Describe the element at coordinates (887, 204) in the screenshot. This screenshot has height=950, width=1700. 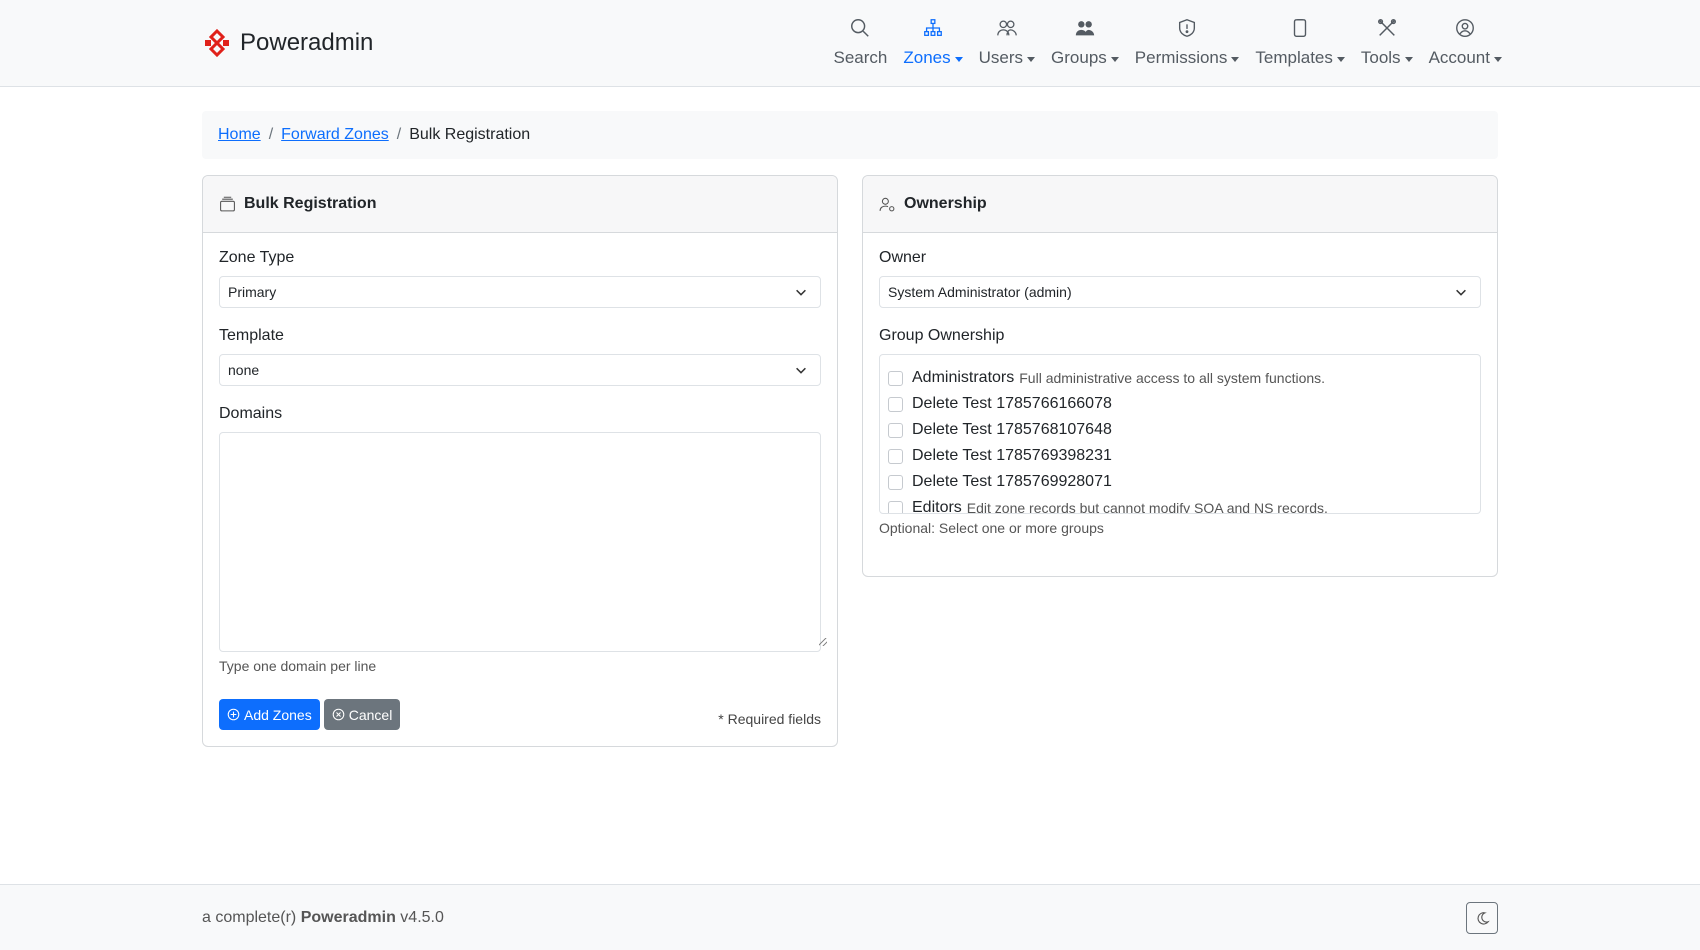
I see `person-gear-icon` at that location.